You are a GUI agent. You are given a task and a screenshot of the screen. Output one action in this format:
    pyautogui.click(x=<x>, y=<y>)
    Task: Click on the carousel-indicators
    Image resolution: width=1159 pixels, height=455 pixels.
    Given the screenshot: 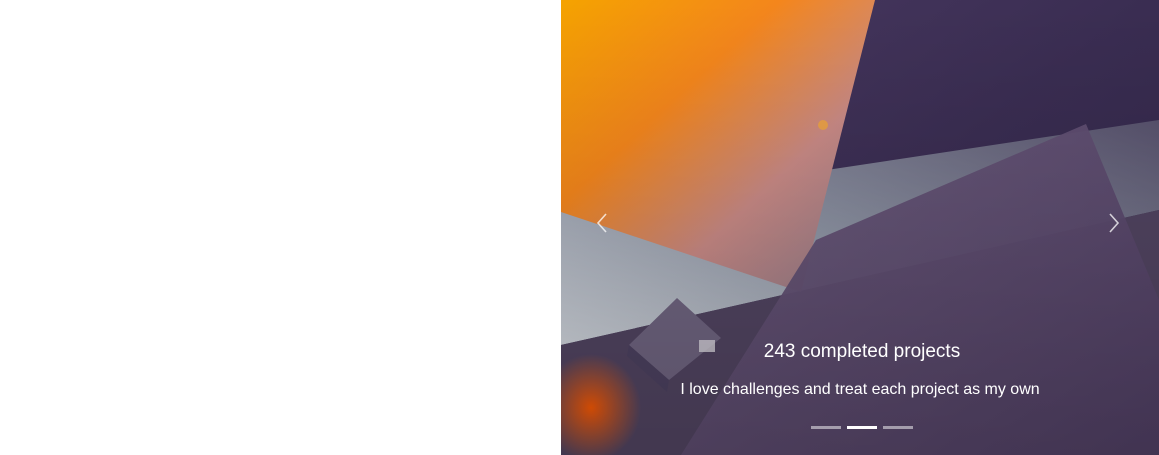 What is the action you would take?
    pyautogui.click(x=860, y=427)
    